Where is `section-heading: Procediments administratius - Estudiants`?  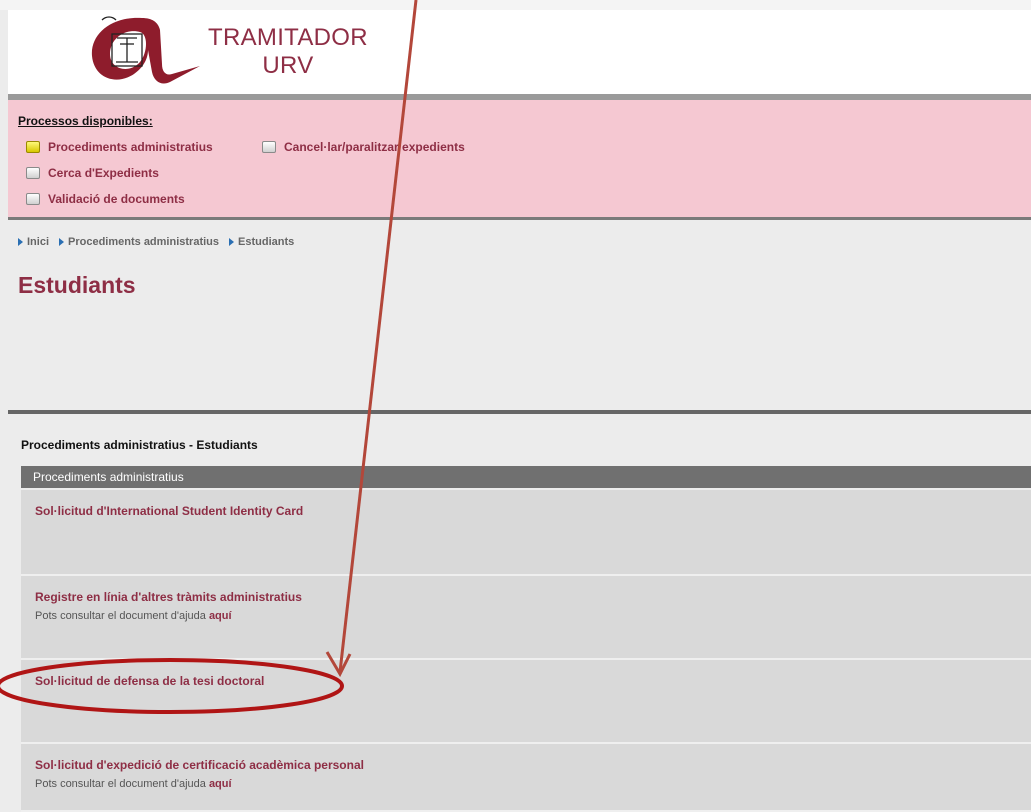 section-heading: Procediments administratius - Estudiants is located at coordinates (139, 445).